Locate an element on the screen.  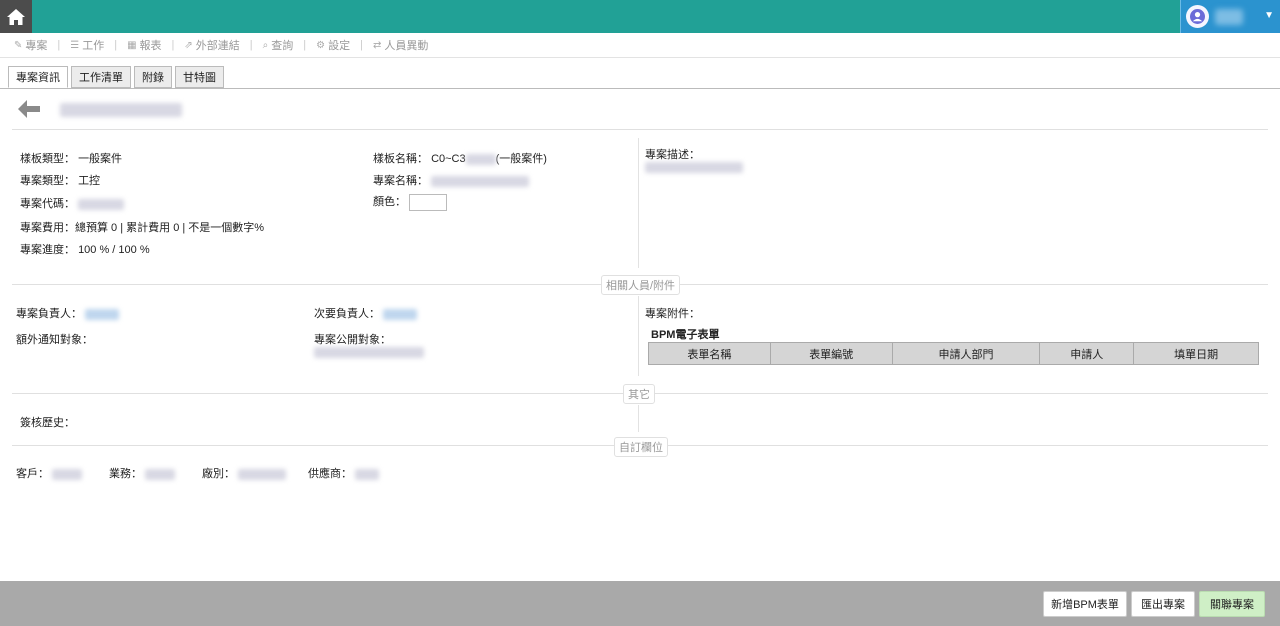
user-menu: ▼ is located at coordinates (1230, 16).